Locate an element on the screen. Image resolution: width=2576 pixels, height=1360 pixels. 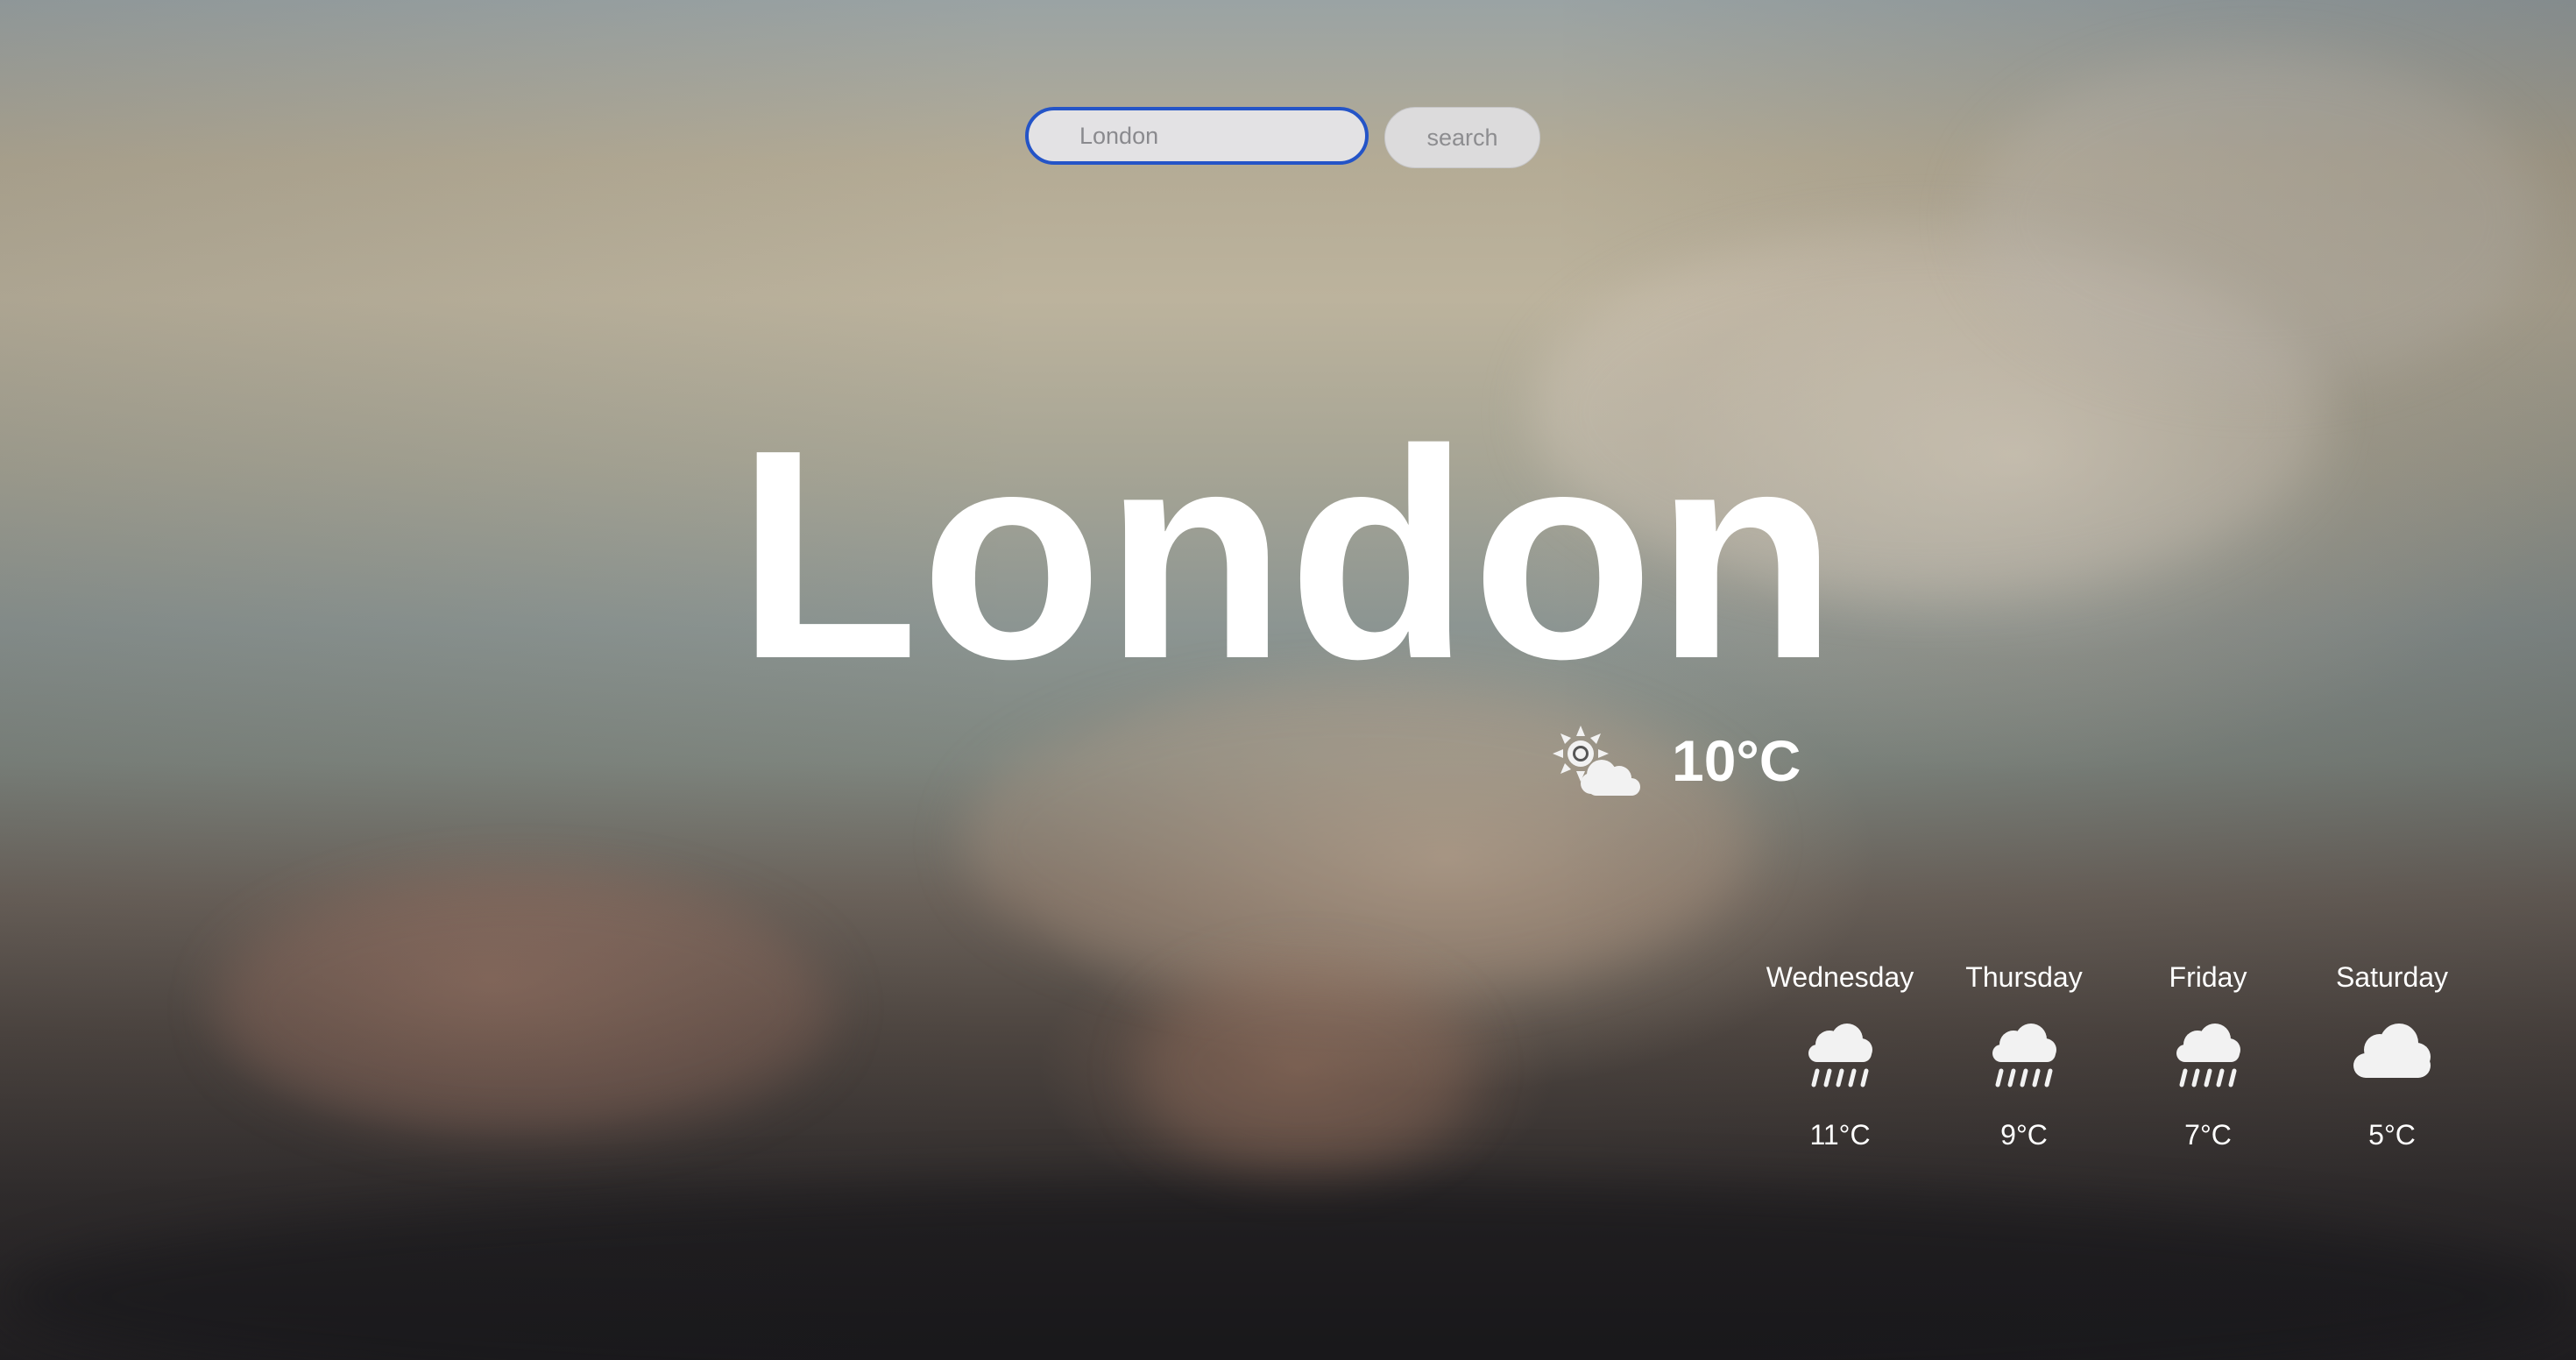
city-name: London is located at coordinates (1288, 554).